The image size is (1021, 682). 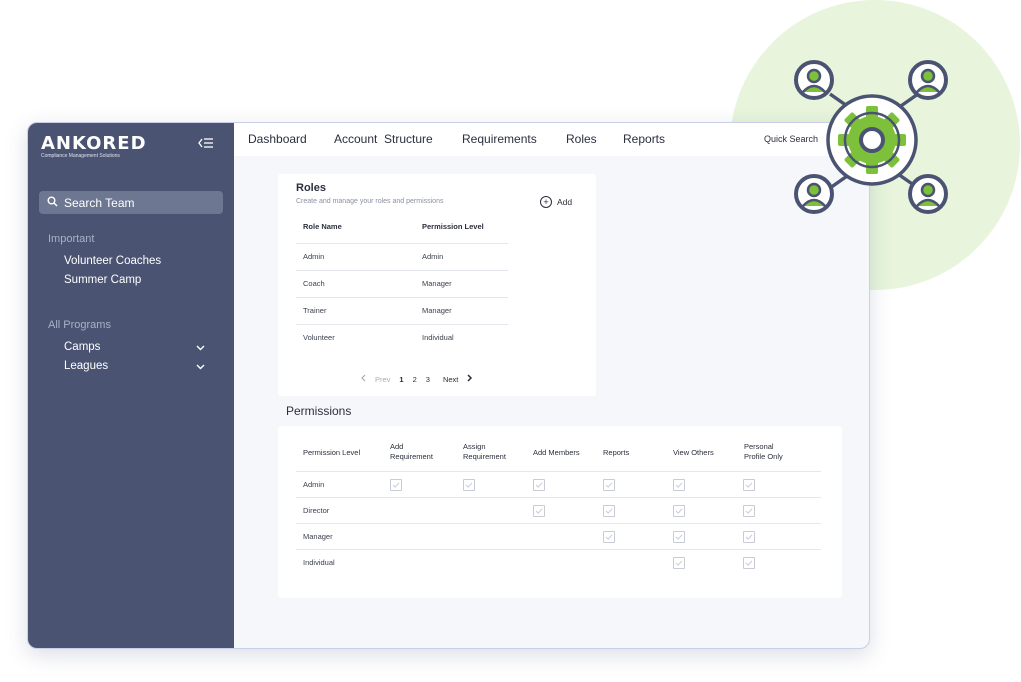 What do you see at coordinates (102, 280) in the screenshot?
I see `sidebar-item-summer-camp: Summer Camp` at bounding box center [102, 280].